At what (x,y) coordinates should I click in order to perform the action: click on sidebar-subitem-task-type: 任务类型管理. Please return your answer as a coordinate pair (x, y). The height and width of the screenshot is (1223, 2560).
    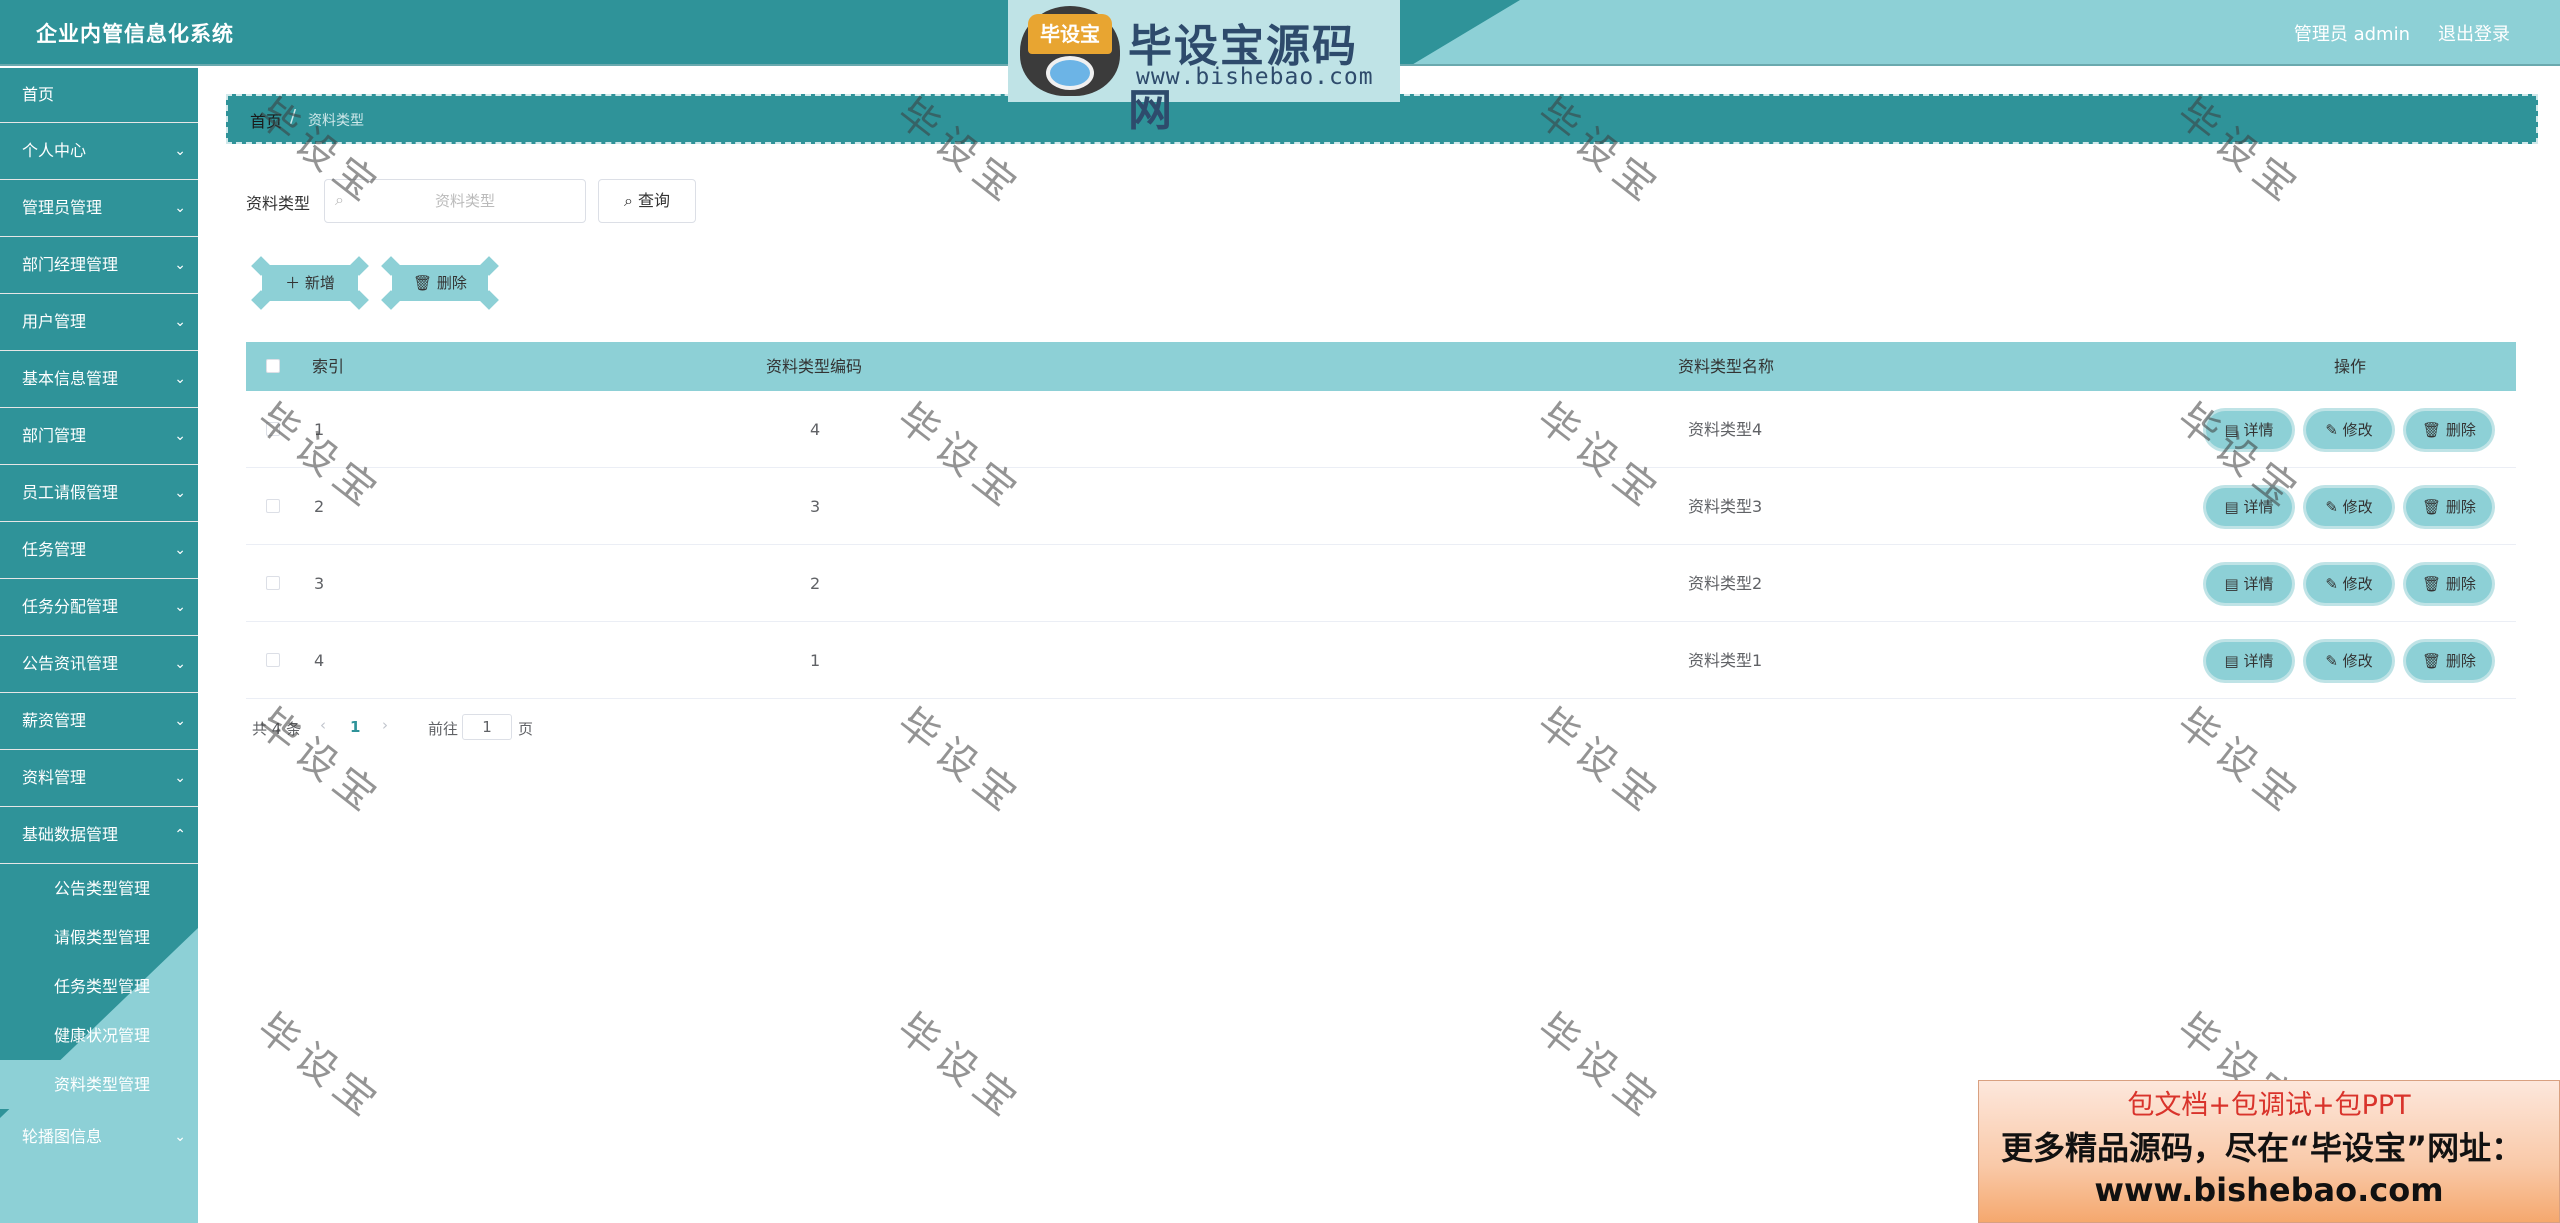
    Looking at the image, I should click on (99, 986).